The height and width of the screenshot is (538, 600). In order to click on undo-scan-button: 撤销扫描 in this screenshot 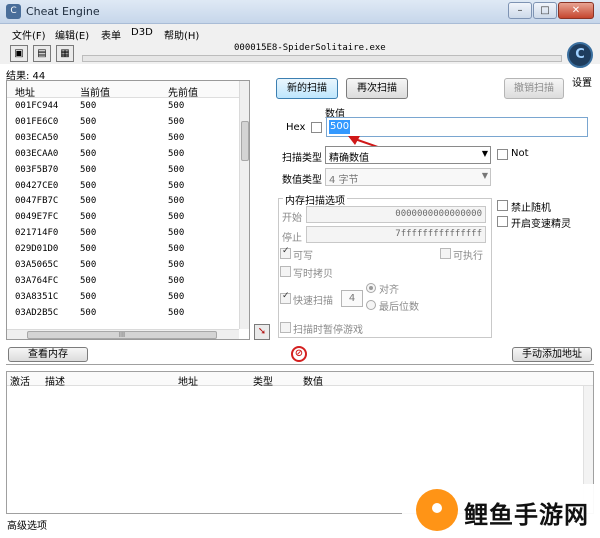, I will do `click(534, 88)`.